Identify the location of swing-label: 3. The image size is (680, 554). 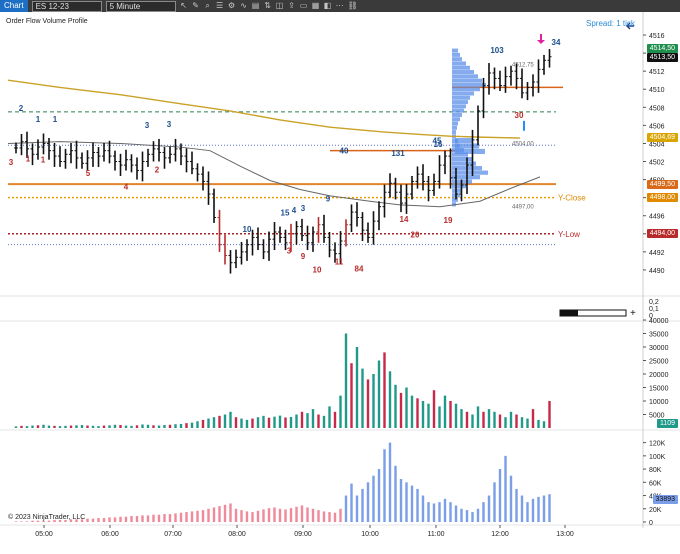
(11, 162).